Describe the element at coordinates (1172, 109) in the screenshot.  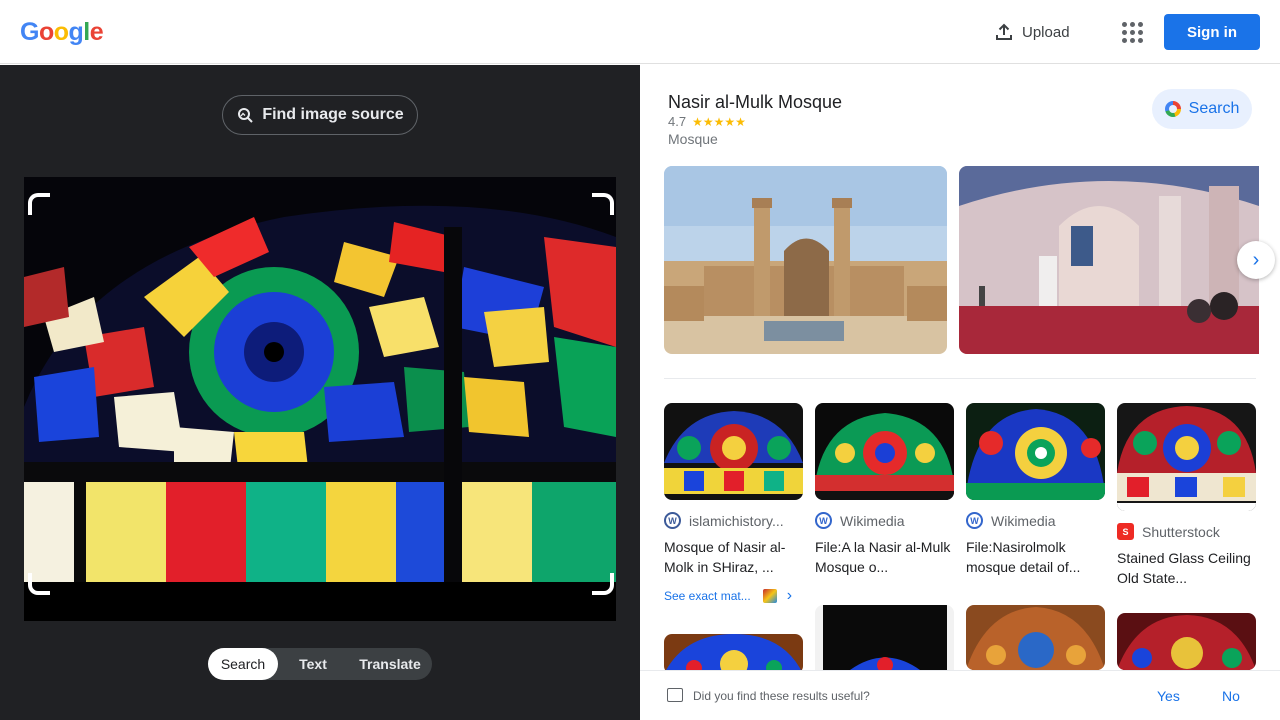
I see `google-g-icon` at that location.